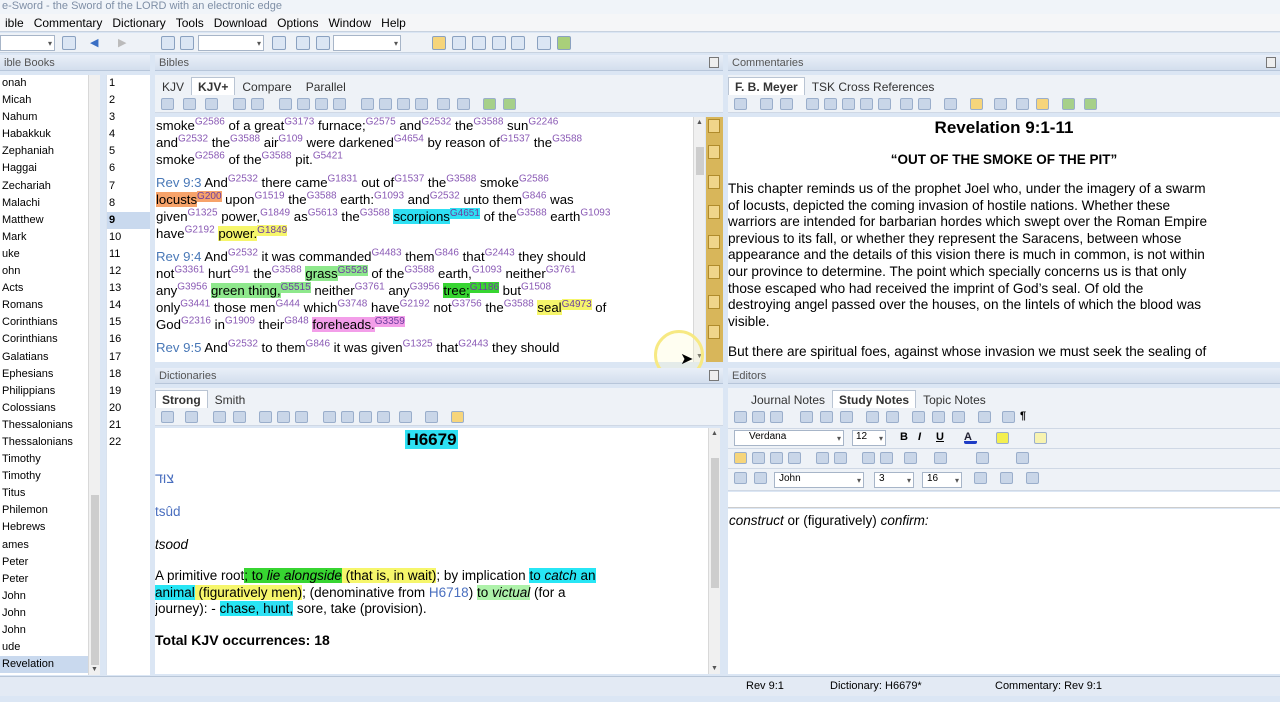  Describe the element at coordinates (44, 357) in the screenshot. I see `book-item: Galatians` at that location.